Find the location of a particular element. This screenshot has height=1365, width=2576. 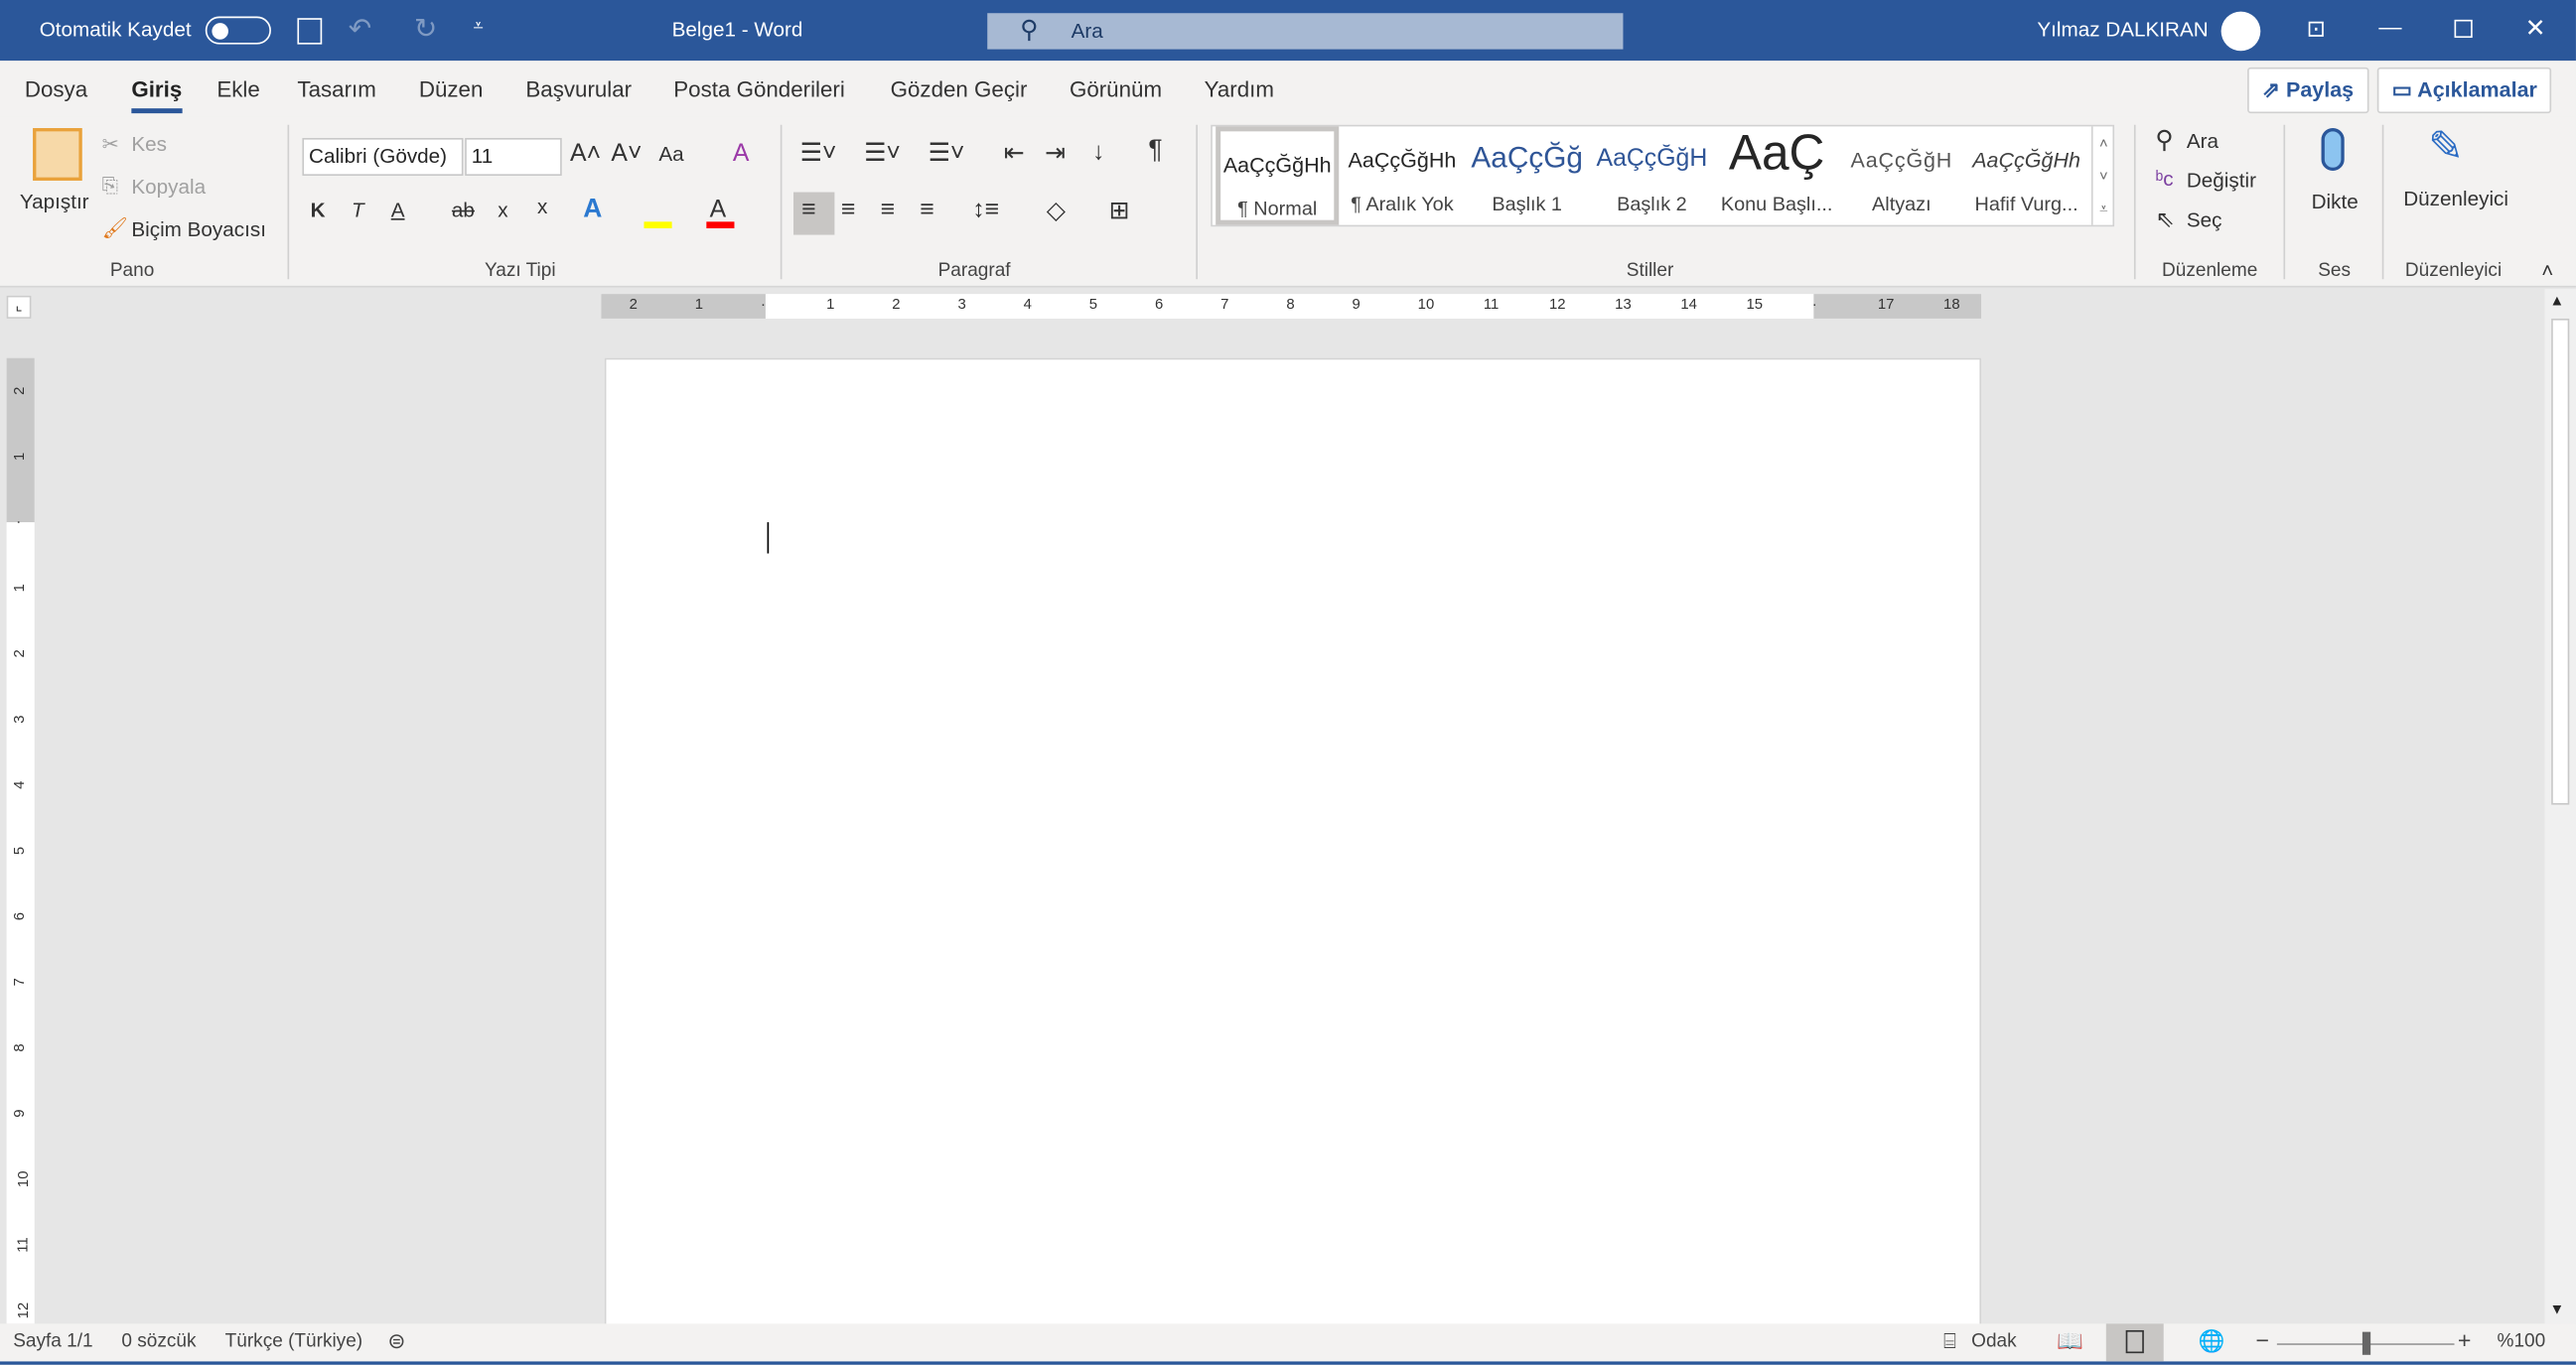

change-case-button: Aa is located at coordinates (670, 154).